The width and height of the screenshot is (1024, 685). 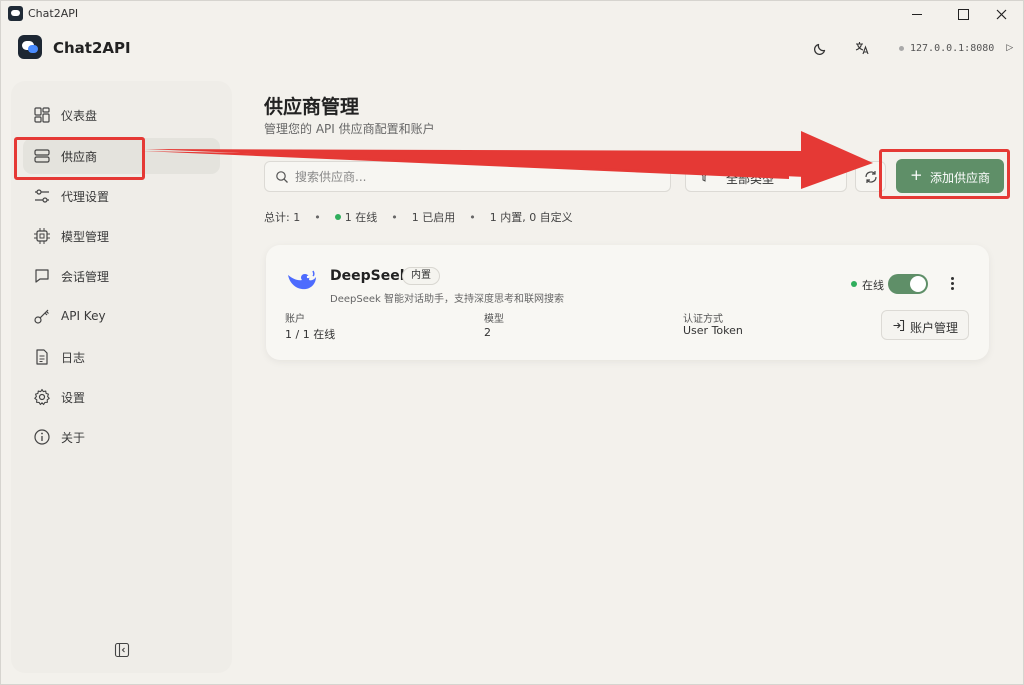 What do you see at coordinates (122, 650) in the screenshot?
I see `collapse-sidebar-icon` at bounding box center [122, 650].